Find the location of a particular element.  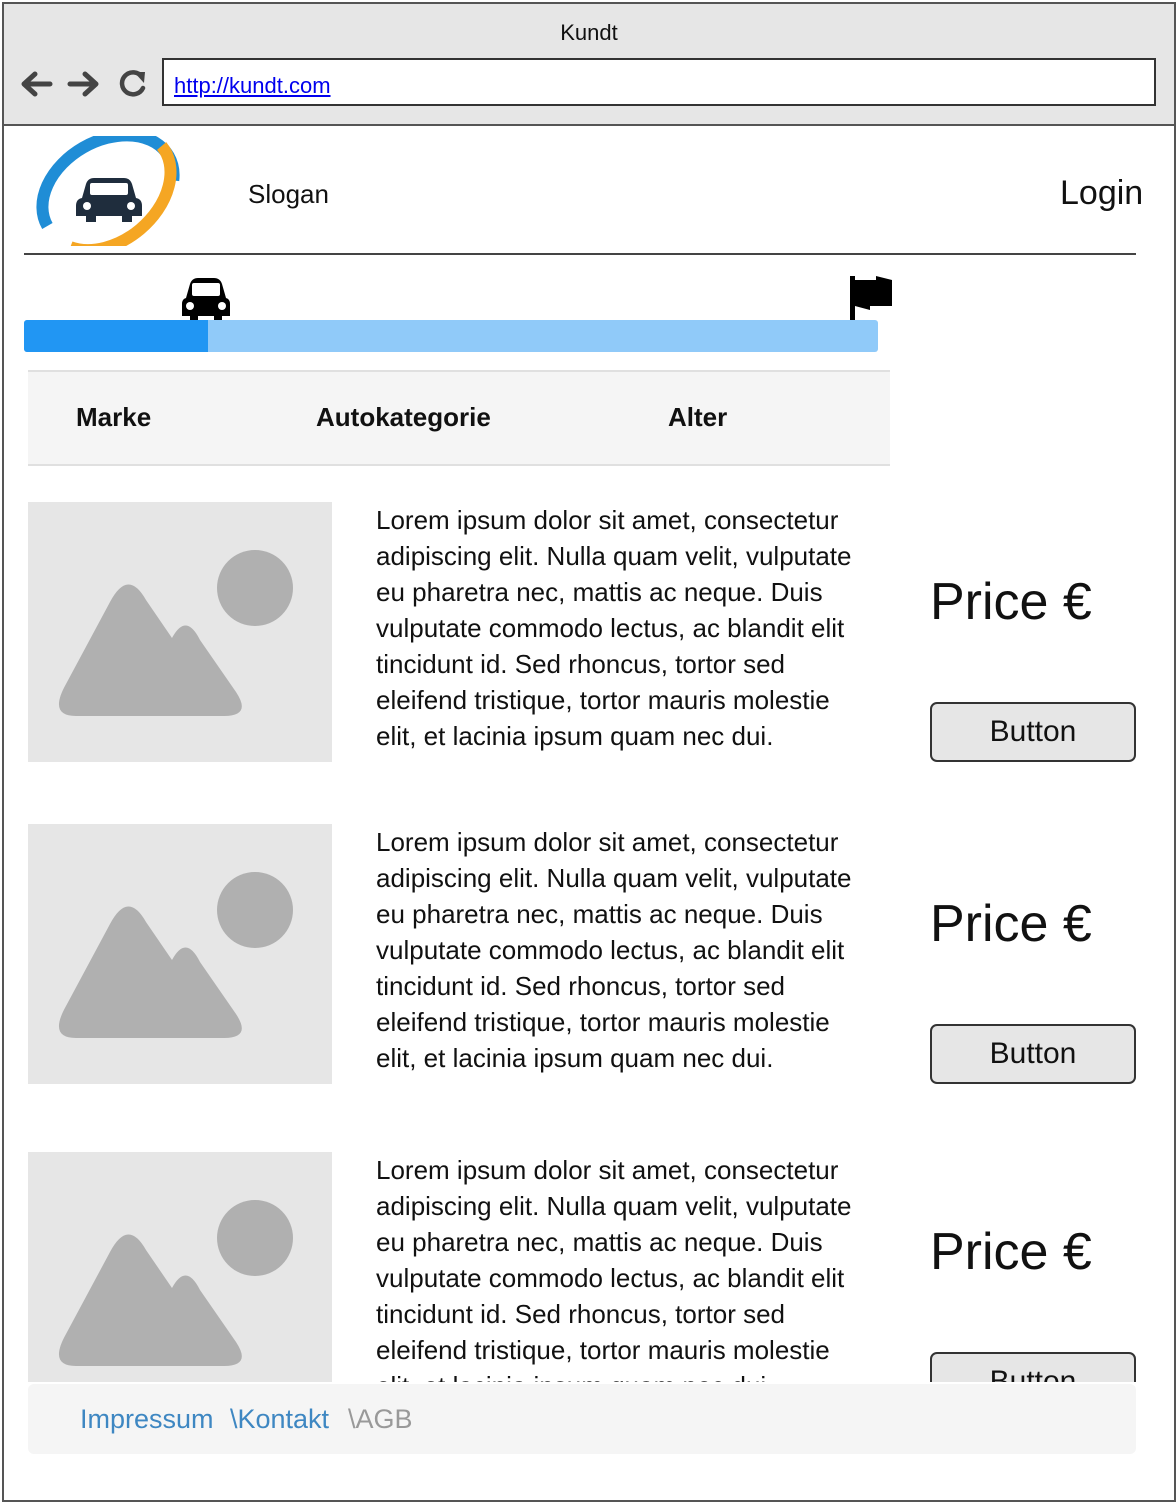

footer: Impressum \Kontakt \AGB is located at coordinates (582, 1419).